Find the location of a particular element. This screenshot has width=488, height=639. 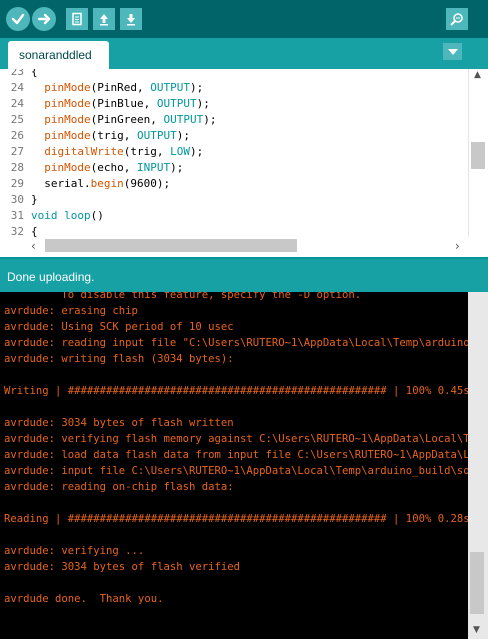

code-text: digitalWrite(trig, LOW); is located at coordinates (124, 151).